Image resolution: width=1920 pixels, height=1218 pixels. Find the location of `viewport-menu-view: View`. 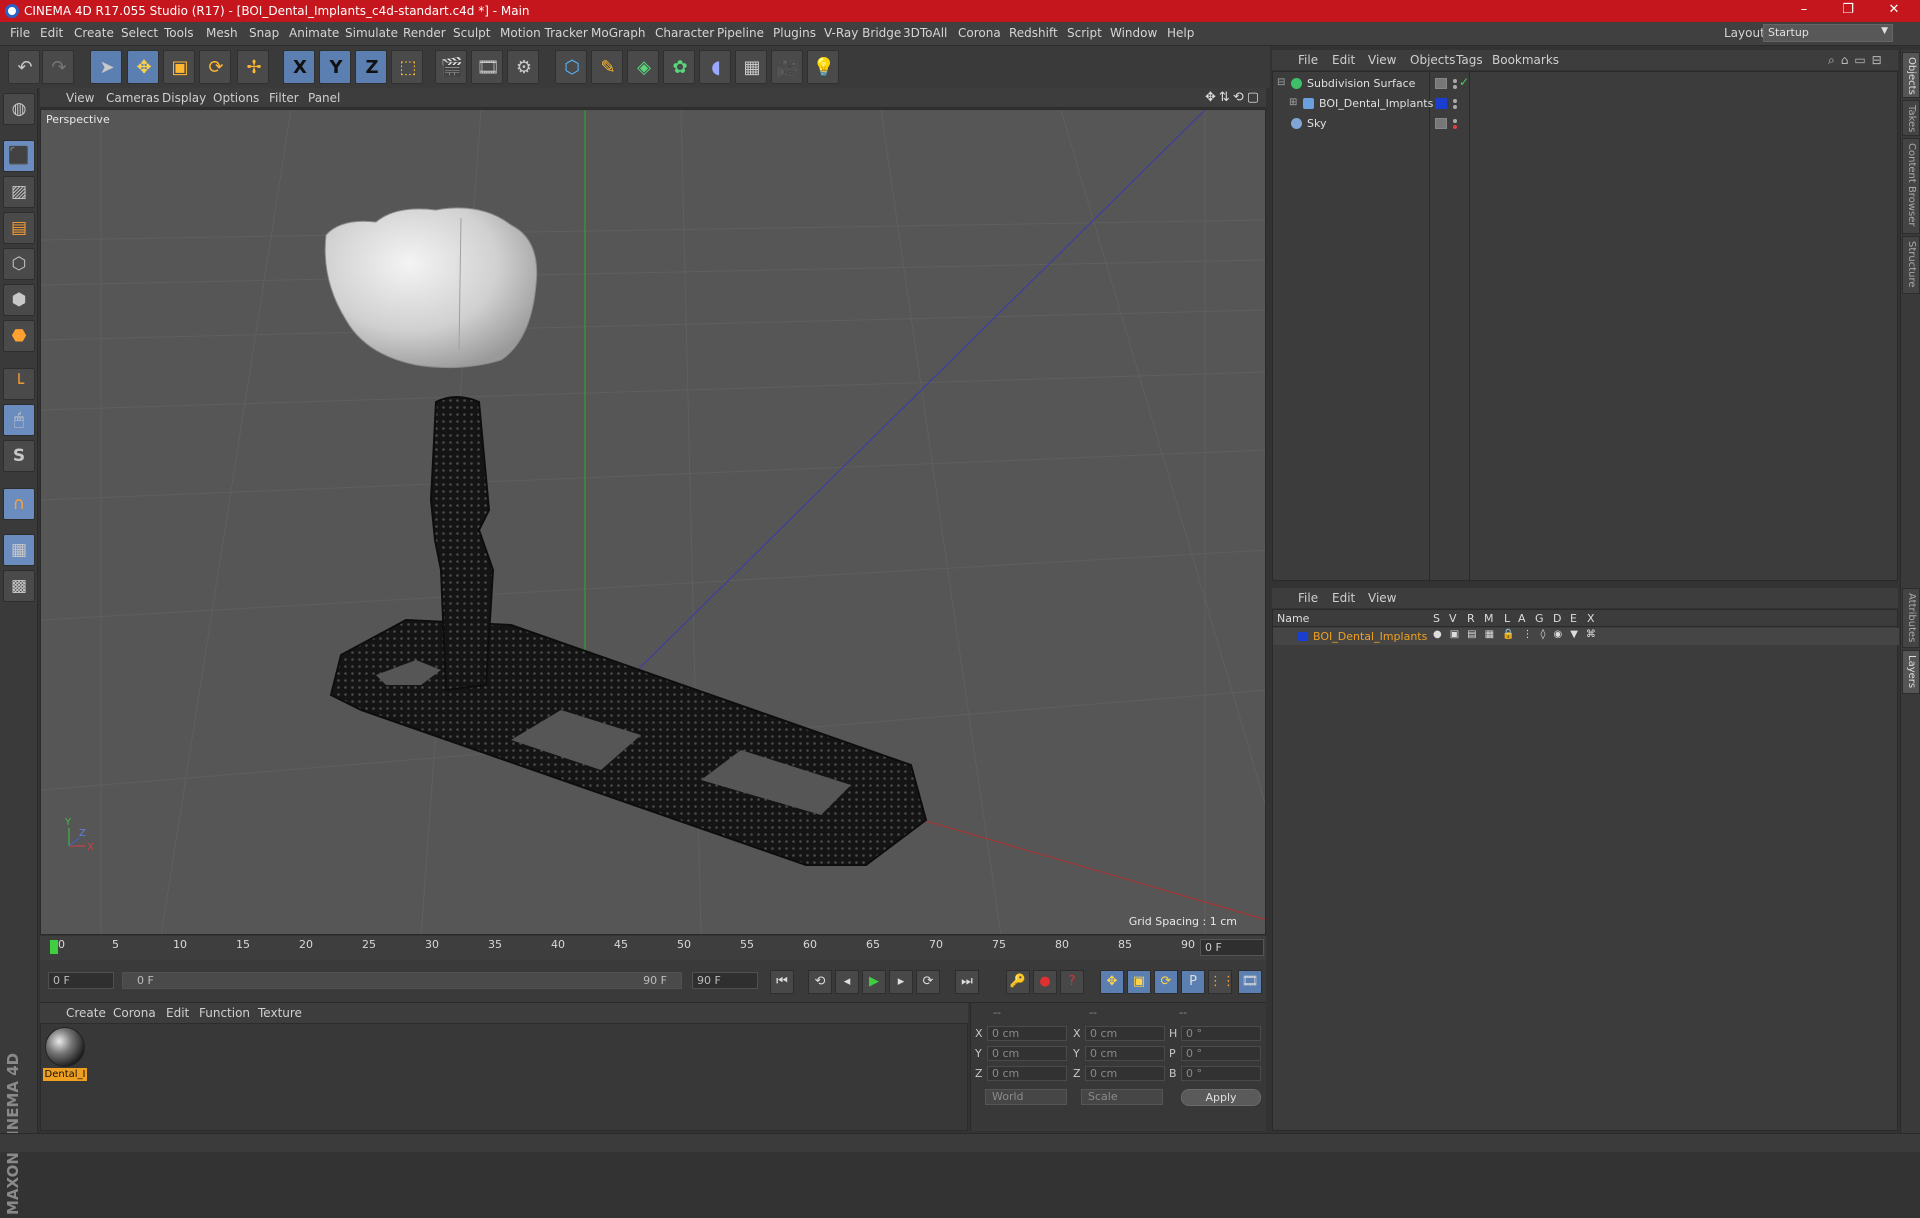

viewport-menu-view: View is located at coordinates (80, 98).